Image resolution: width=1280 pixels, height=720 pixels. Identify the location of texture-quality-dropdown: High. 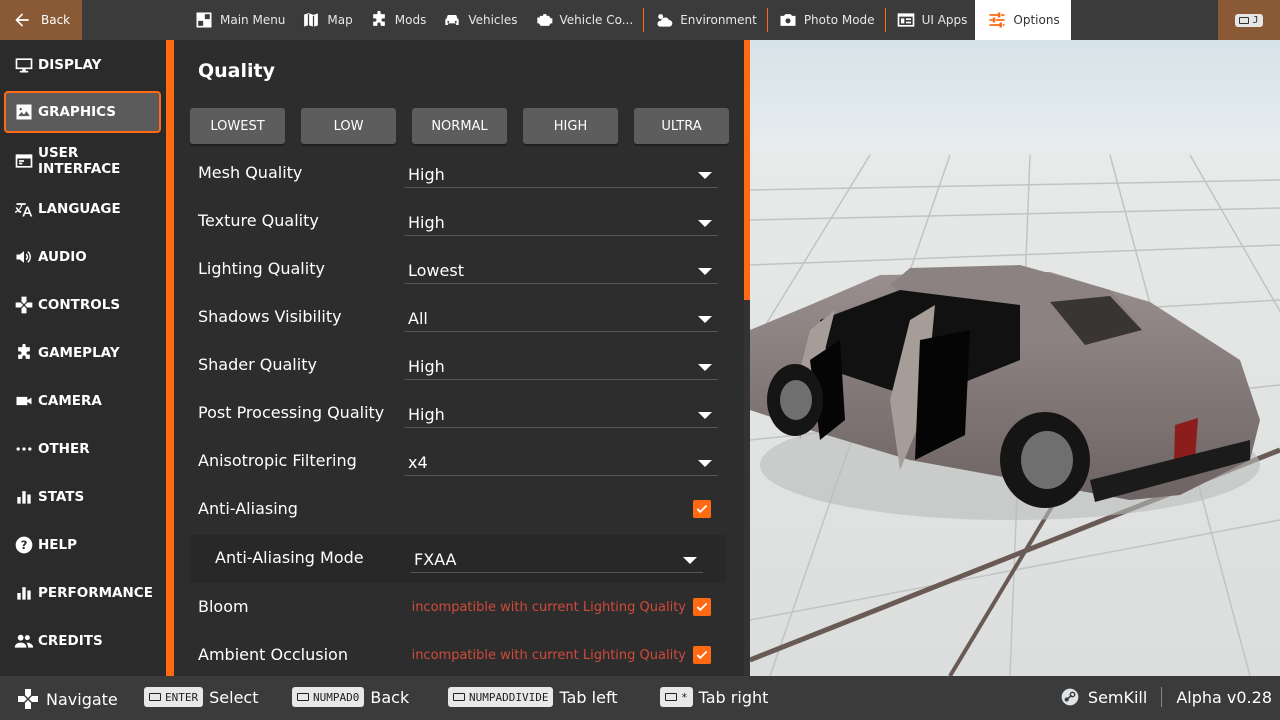
(561, 224).